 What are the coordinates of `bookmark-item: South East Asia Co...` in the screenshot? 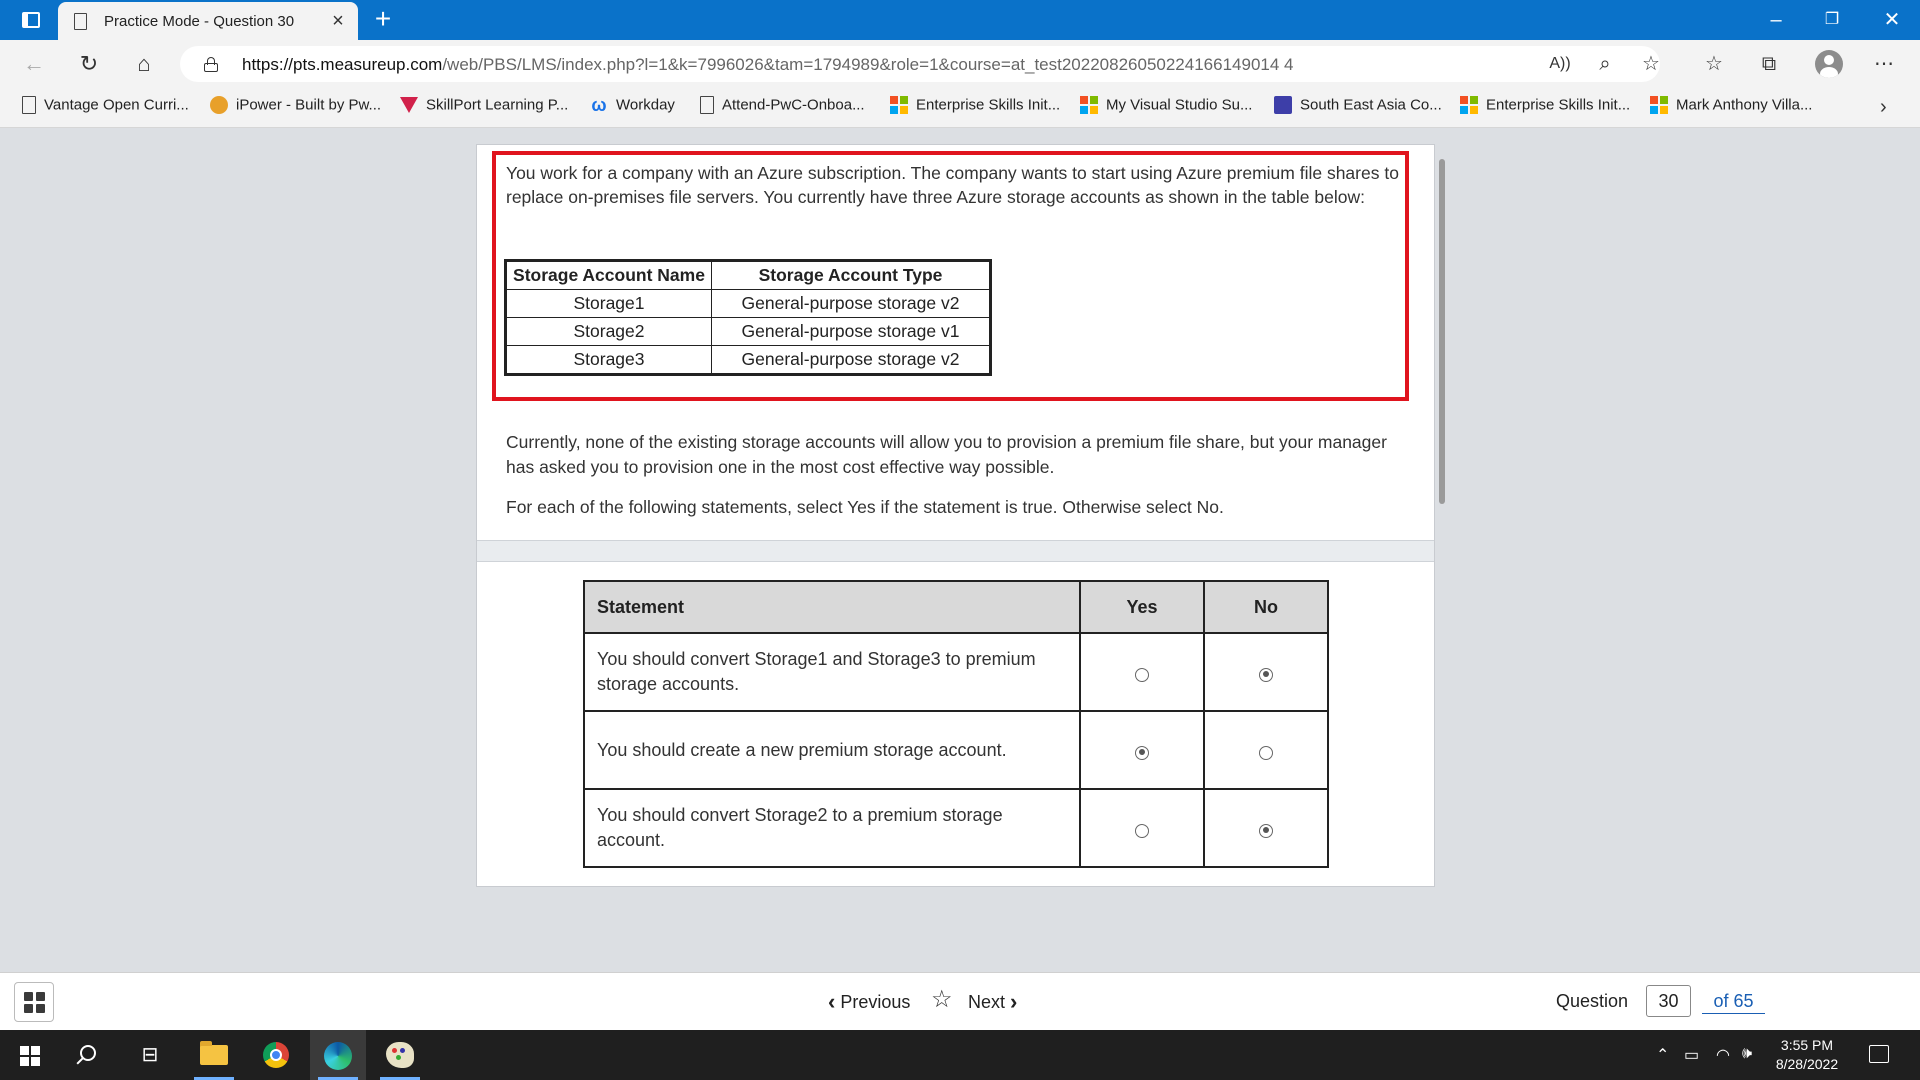 It's located at (1358, 108).